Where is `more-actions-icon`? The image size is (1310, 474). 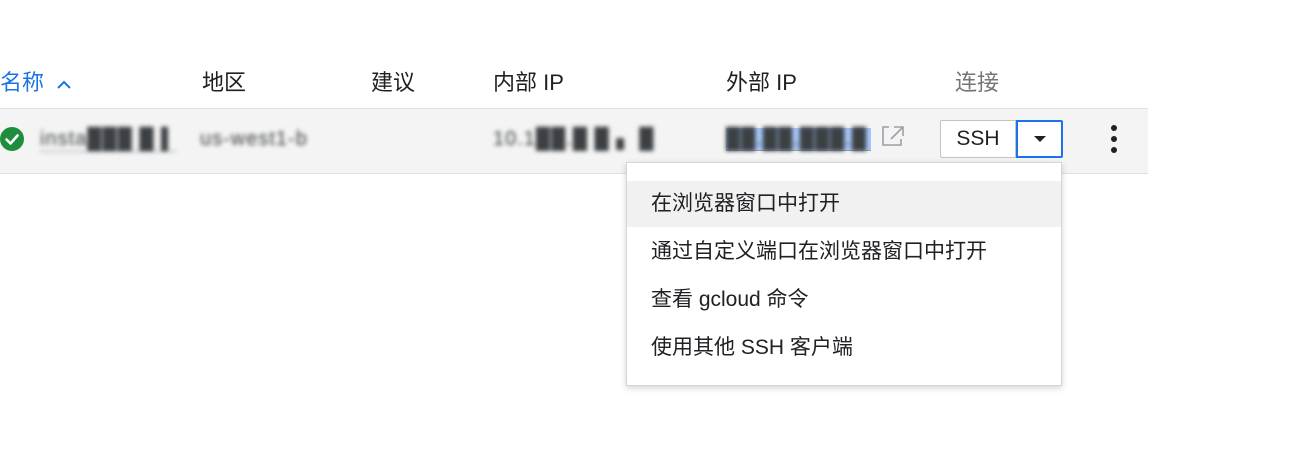 more-actions-icon is located at coordinates (1114, 141).